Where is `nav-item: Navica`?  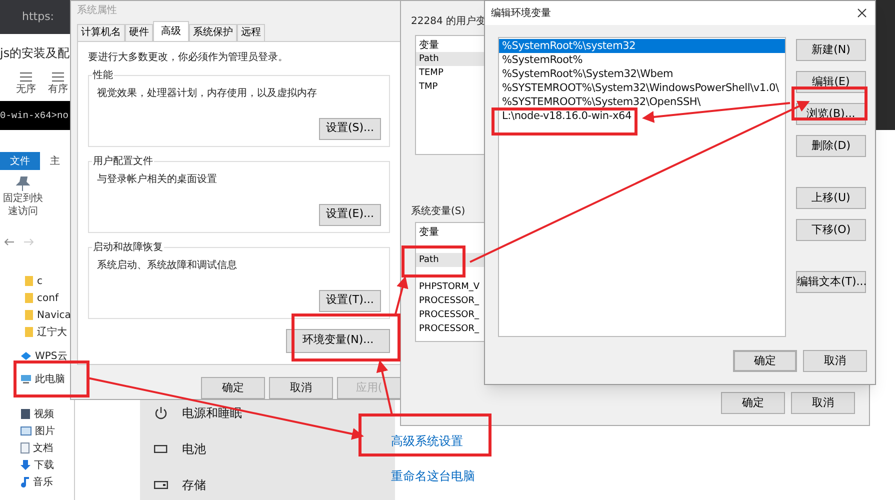 nav-item: Navica is located at coordinates (54, 315).